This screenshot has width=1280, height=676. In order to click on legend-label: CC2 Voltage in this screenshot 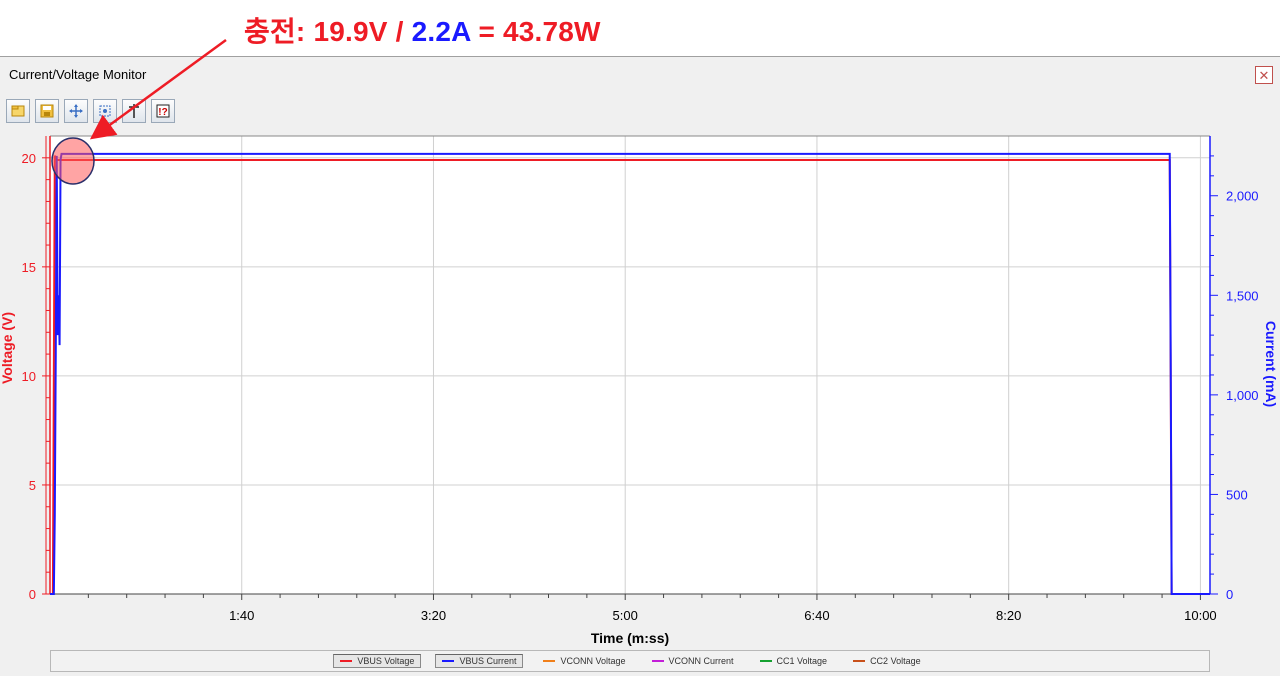, I will do `click(895, 661)`.